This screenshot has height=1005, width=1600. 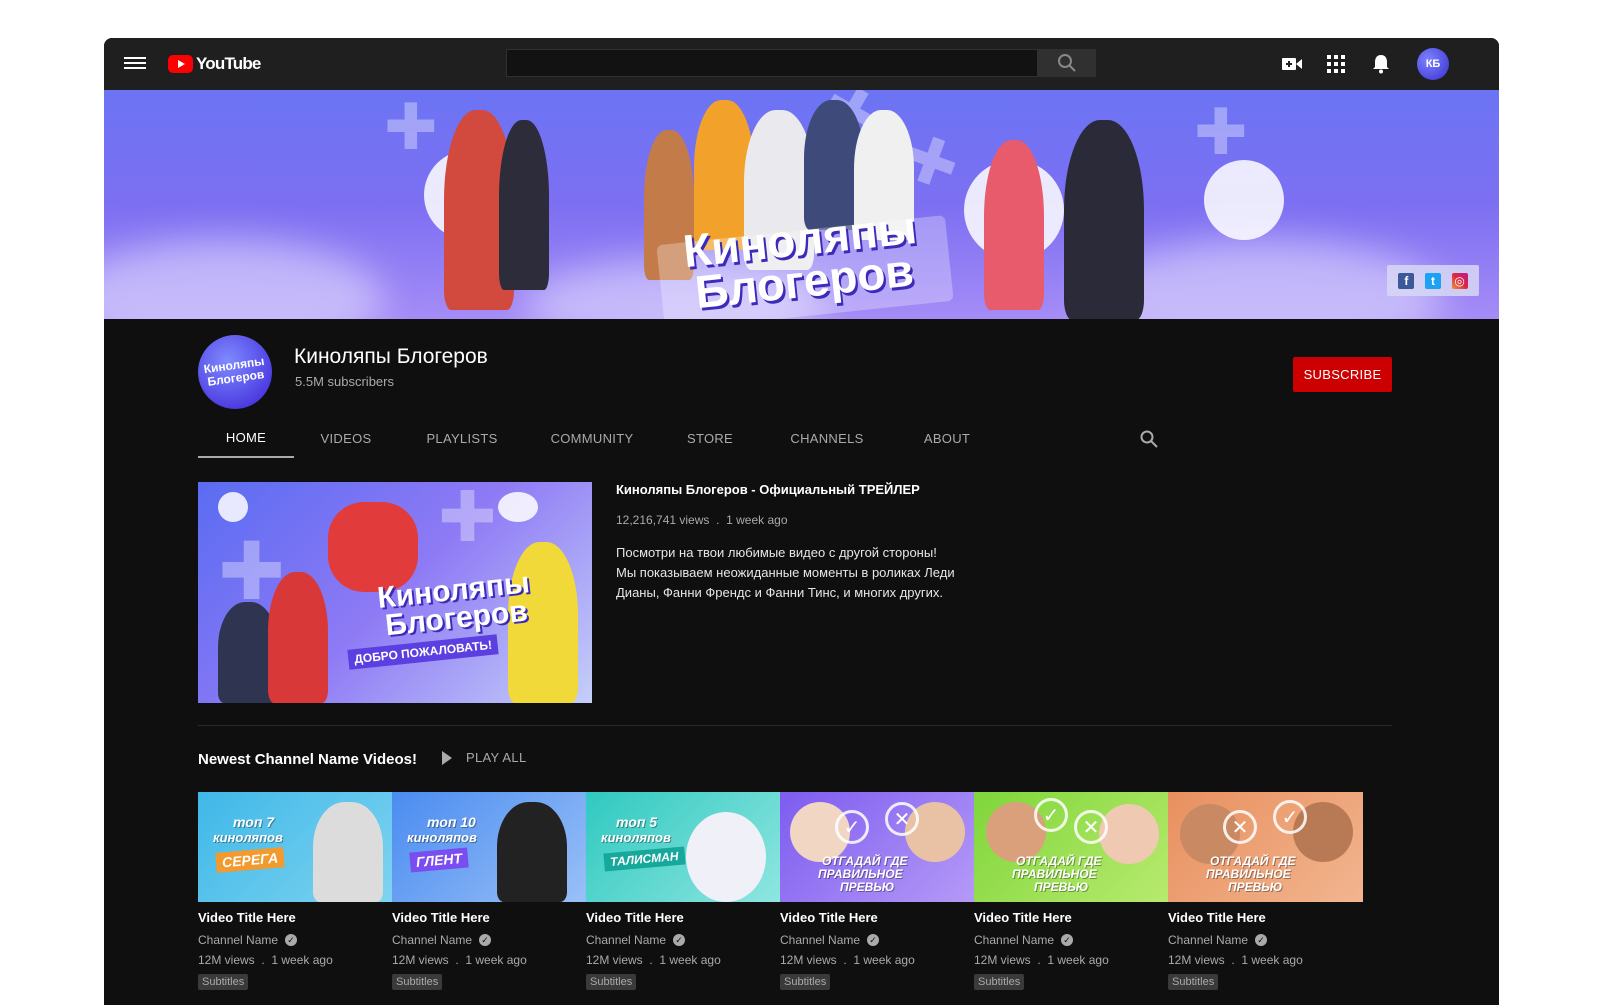 What do you see at coordinates (135, 64) in the screenshot?
I see `menu-icon` at bounding box center [135, 64].